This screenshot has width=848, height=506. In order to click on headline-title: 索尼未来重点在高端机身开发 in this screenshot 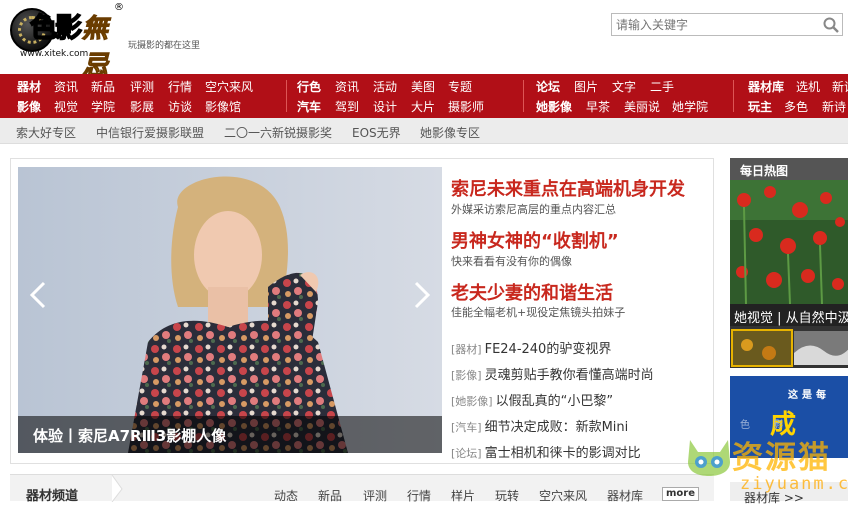, I will do `click(568, 188)`.